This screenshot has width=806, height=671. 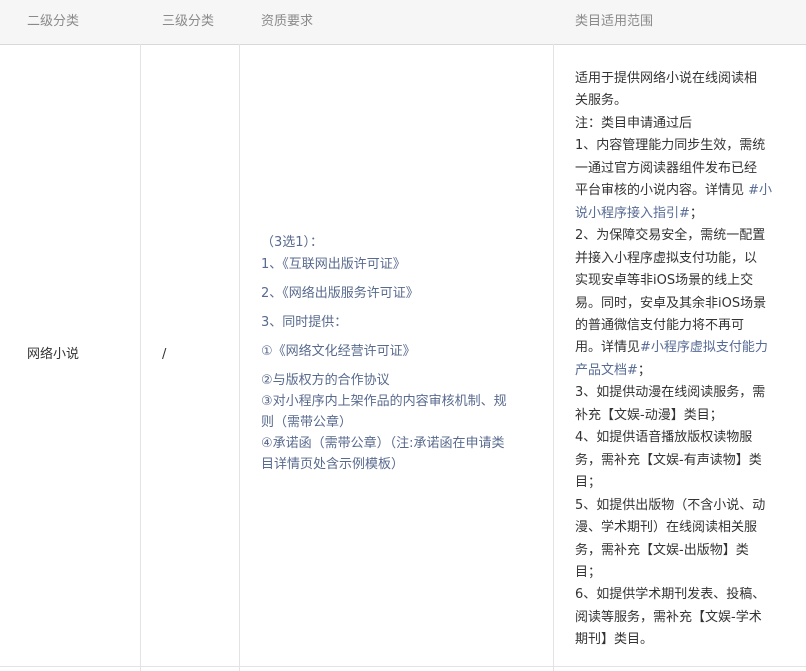 What do you see at coordinates (634, 123) in the screenshot?
I see `scope-line: 注：类目申请通过后` at bounding box center [634, 123].